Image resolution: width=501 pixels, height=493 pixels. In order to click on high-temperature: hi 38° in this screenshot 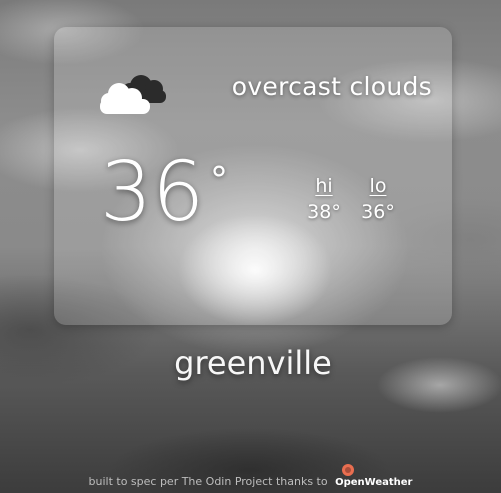, I will do `click(324, 200)`.